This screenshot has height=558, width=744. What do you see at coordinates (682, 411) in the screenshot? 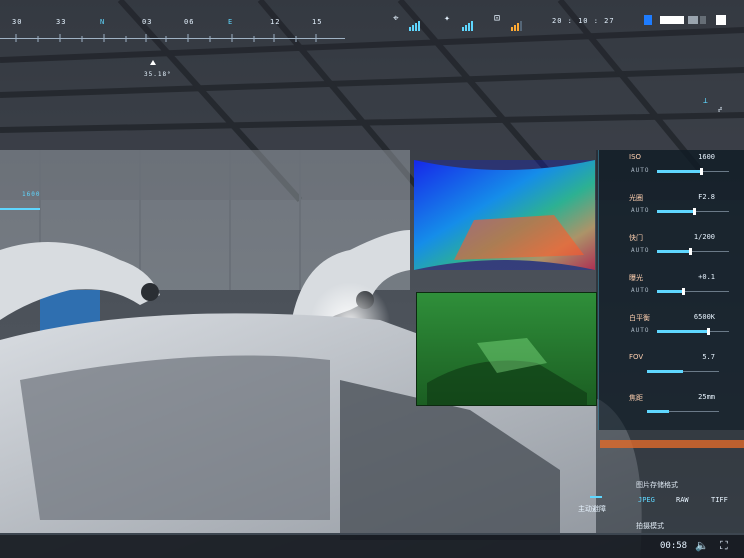
I see `focal-slider-row` at bounding box center [682, 411].